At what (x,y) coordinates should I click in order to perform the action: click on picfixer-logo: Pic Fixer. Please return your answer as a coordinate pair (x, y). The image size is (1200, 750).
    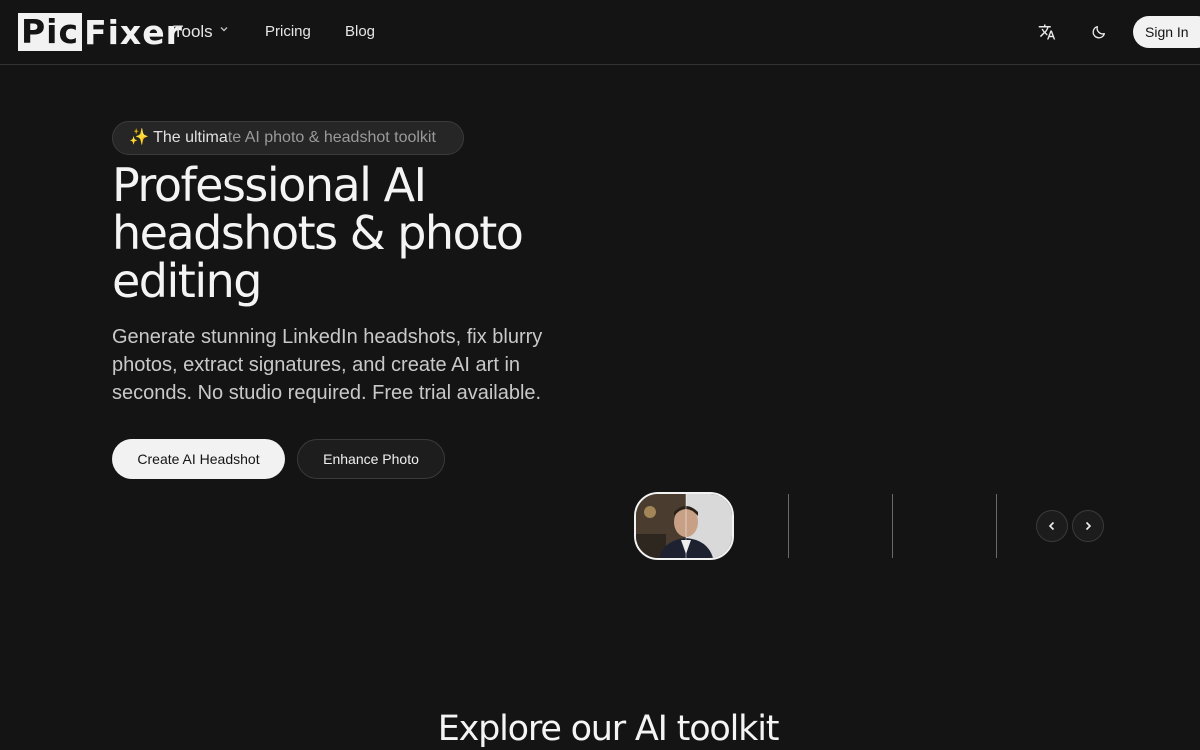
    Looking at the image, I should click on (100, 32).